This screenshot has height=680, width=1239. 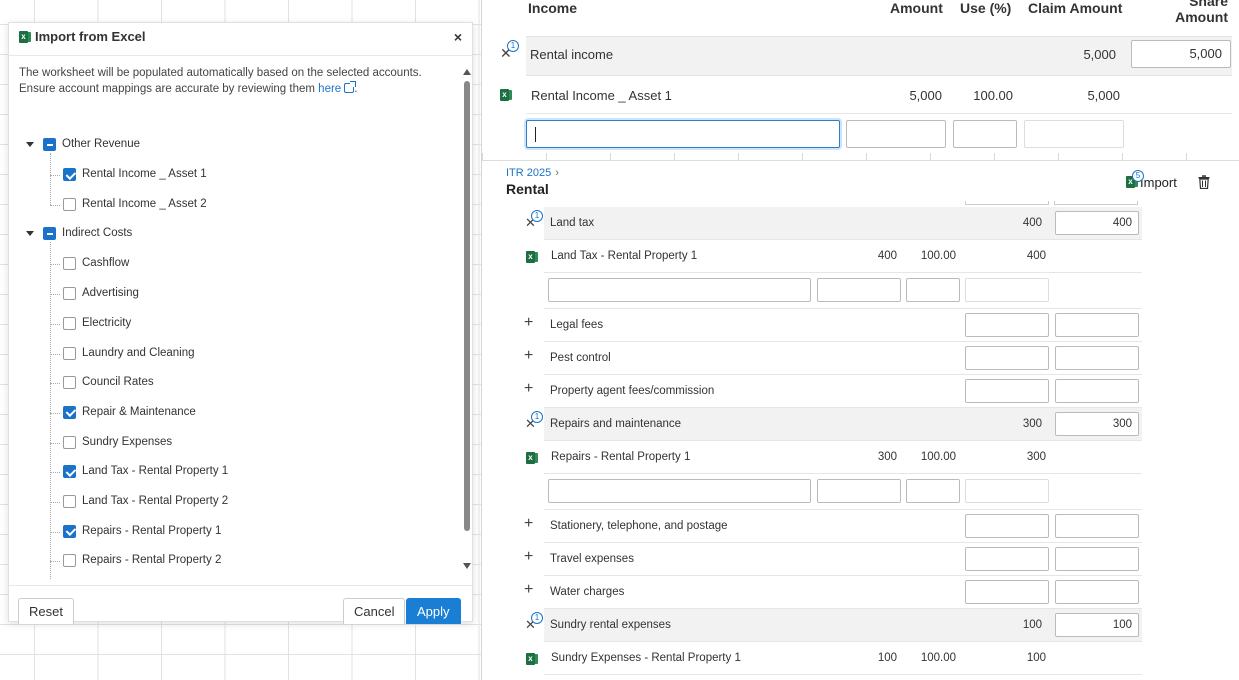 I want to click on reset-button: Reset, so click(x=46, y=611).